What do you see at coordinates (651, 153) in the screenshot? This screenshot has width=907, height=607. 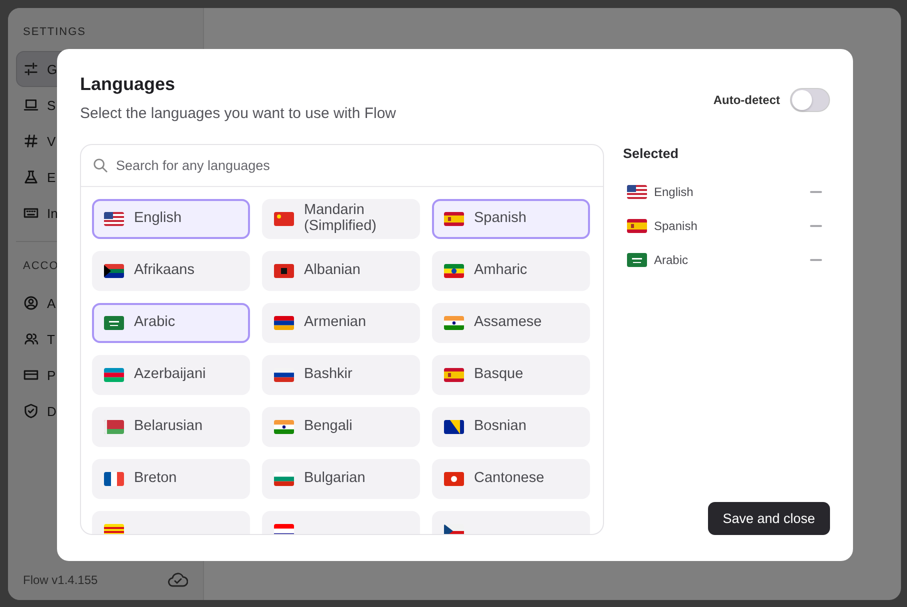 I see `selected-heading: Selected` at bounding box center [651, 153].